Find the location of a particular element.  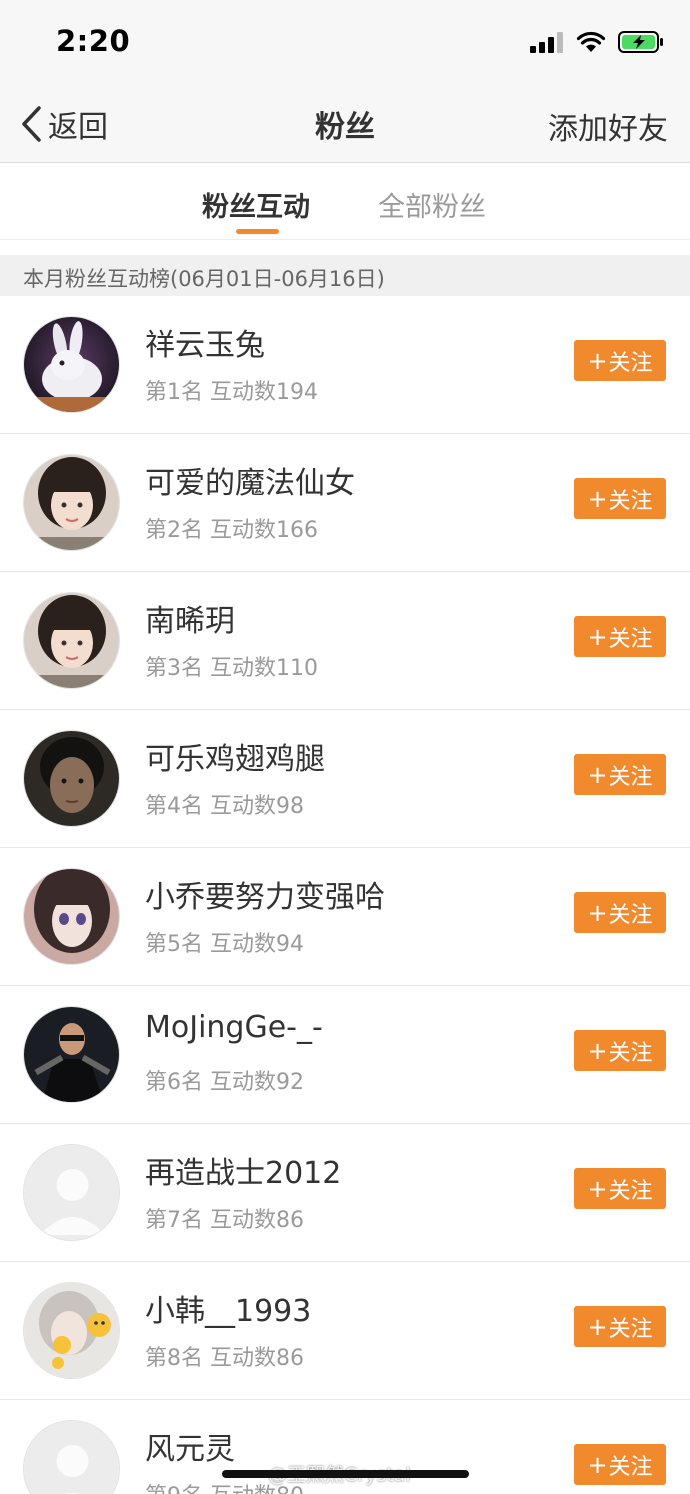

fan-rank-interactions: 第2名 互动数166 is located at coordinates (231, 530).